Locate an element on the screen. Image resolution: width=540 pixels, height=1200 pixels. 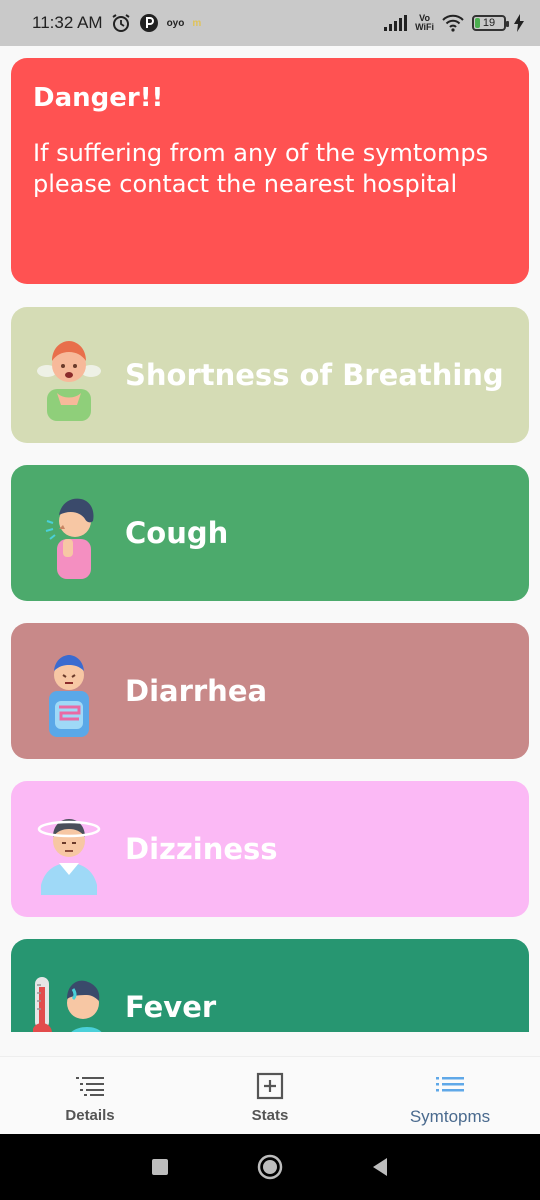
signal-icon is located at coordinates (395, 23).